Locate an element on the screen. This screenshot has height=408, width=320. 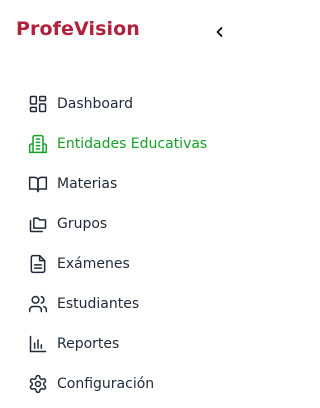
brand-logo-text: ProfeVision is located at coordinates (78, 29).